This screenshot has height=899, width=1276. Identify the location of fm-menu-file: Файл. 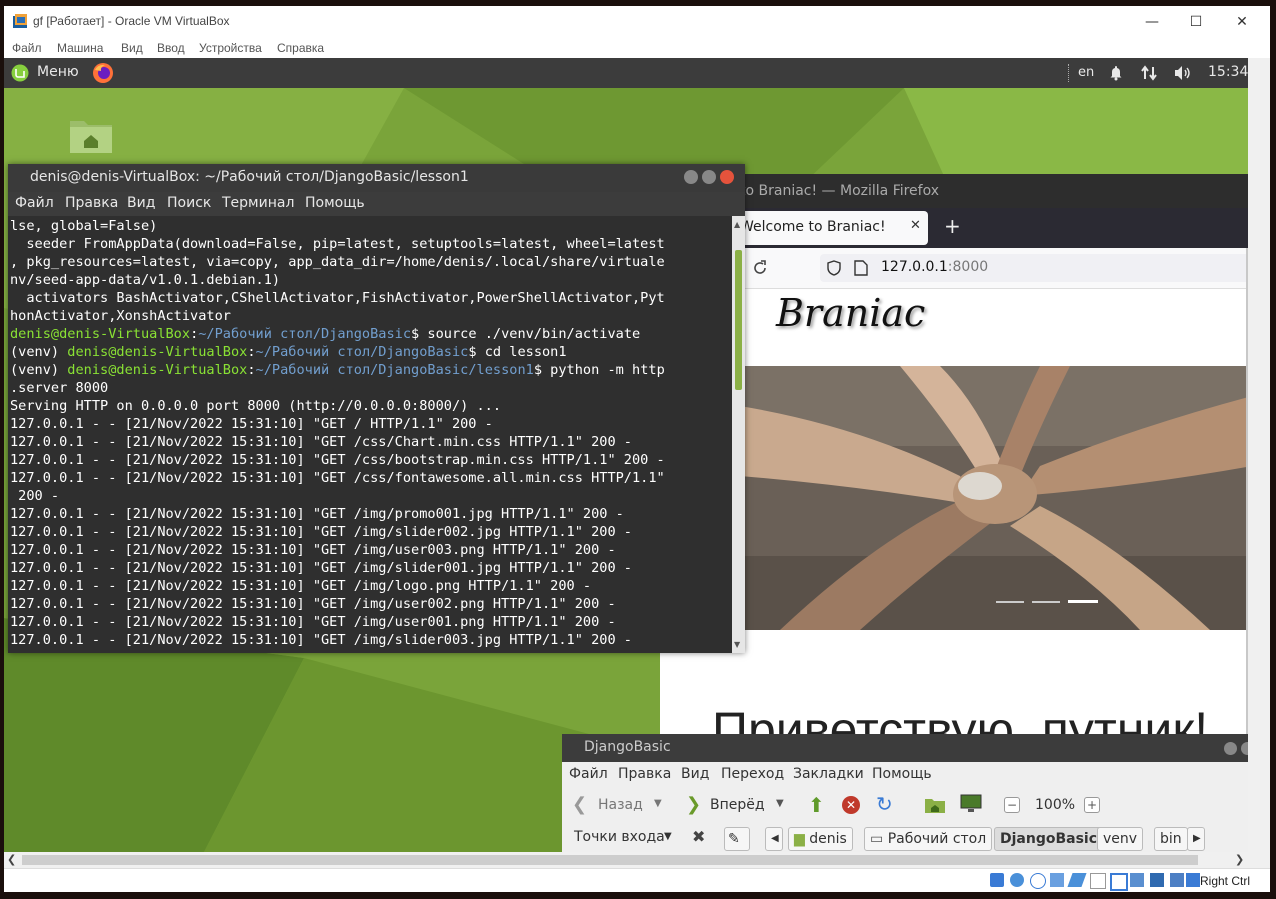
(588, 774).